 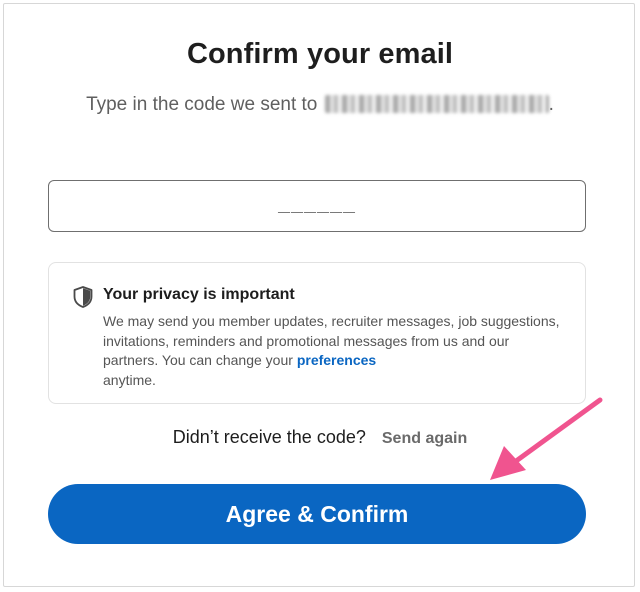 What do you see at coordinates (551, 104) in the screenshot?
I see `subtitle-period: .` at bounding box center [551, 104].